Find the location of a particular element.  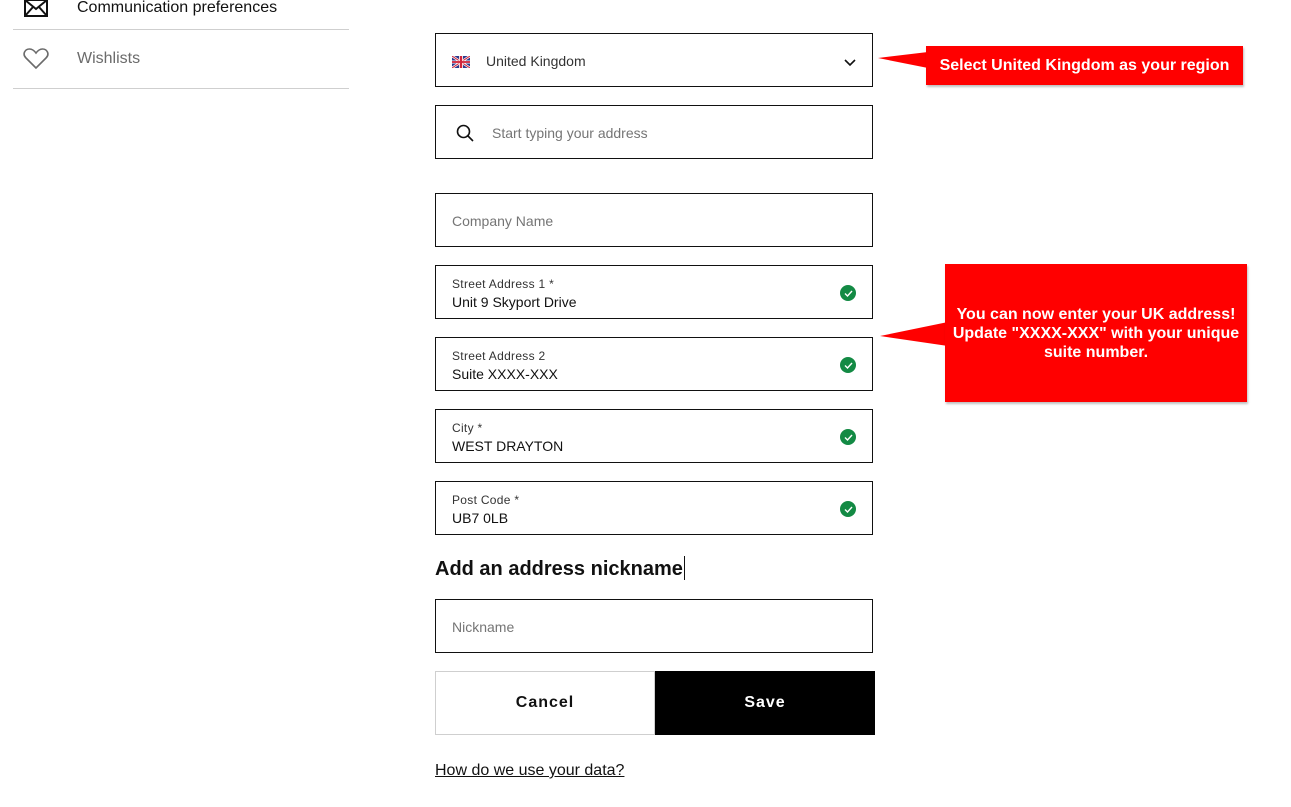

street-address-2-label: Street Address 2 is located at coordinates (499, 356).